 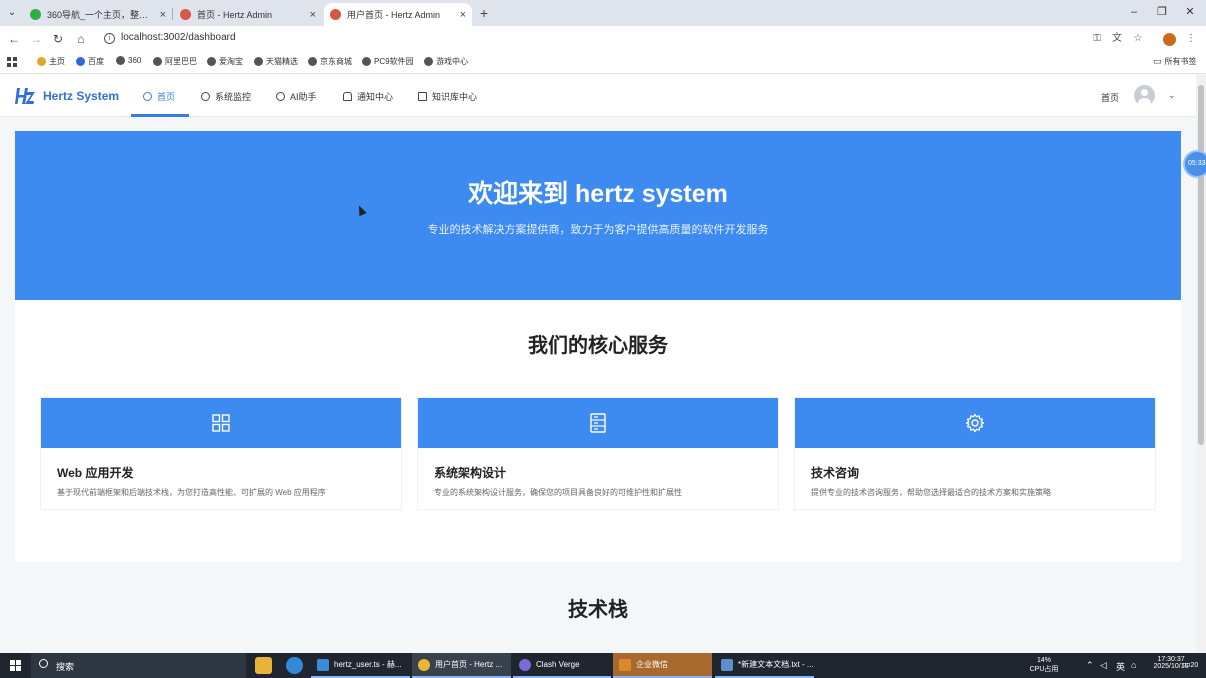 What do you see at coordinates (1191, 39) in the screenshot?
I see `browser-menu-icon: ⋮` at bounding box center [1191, 39].